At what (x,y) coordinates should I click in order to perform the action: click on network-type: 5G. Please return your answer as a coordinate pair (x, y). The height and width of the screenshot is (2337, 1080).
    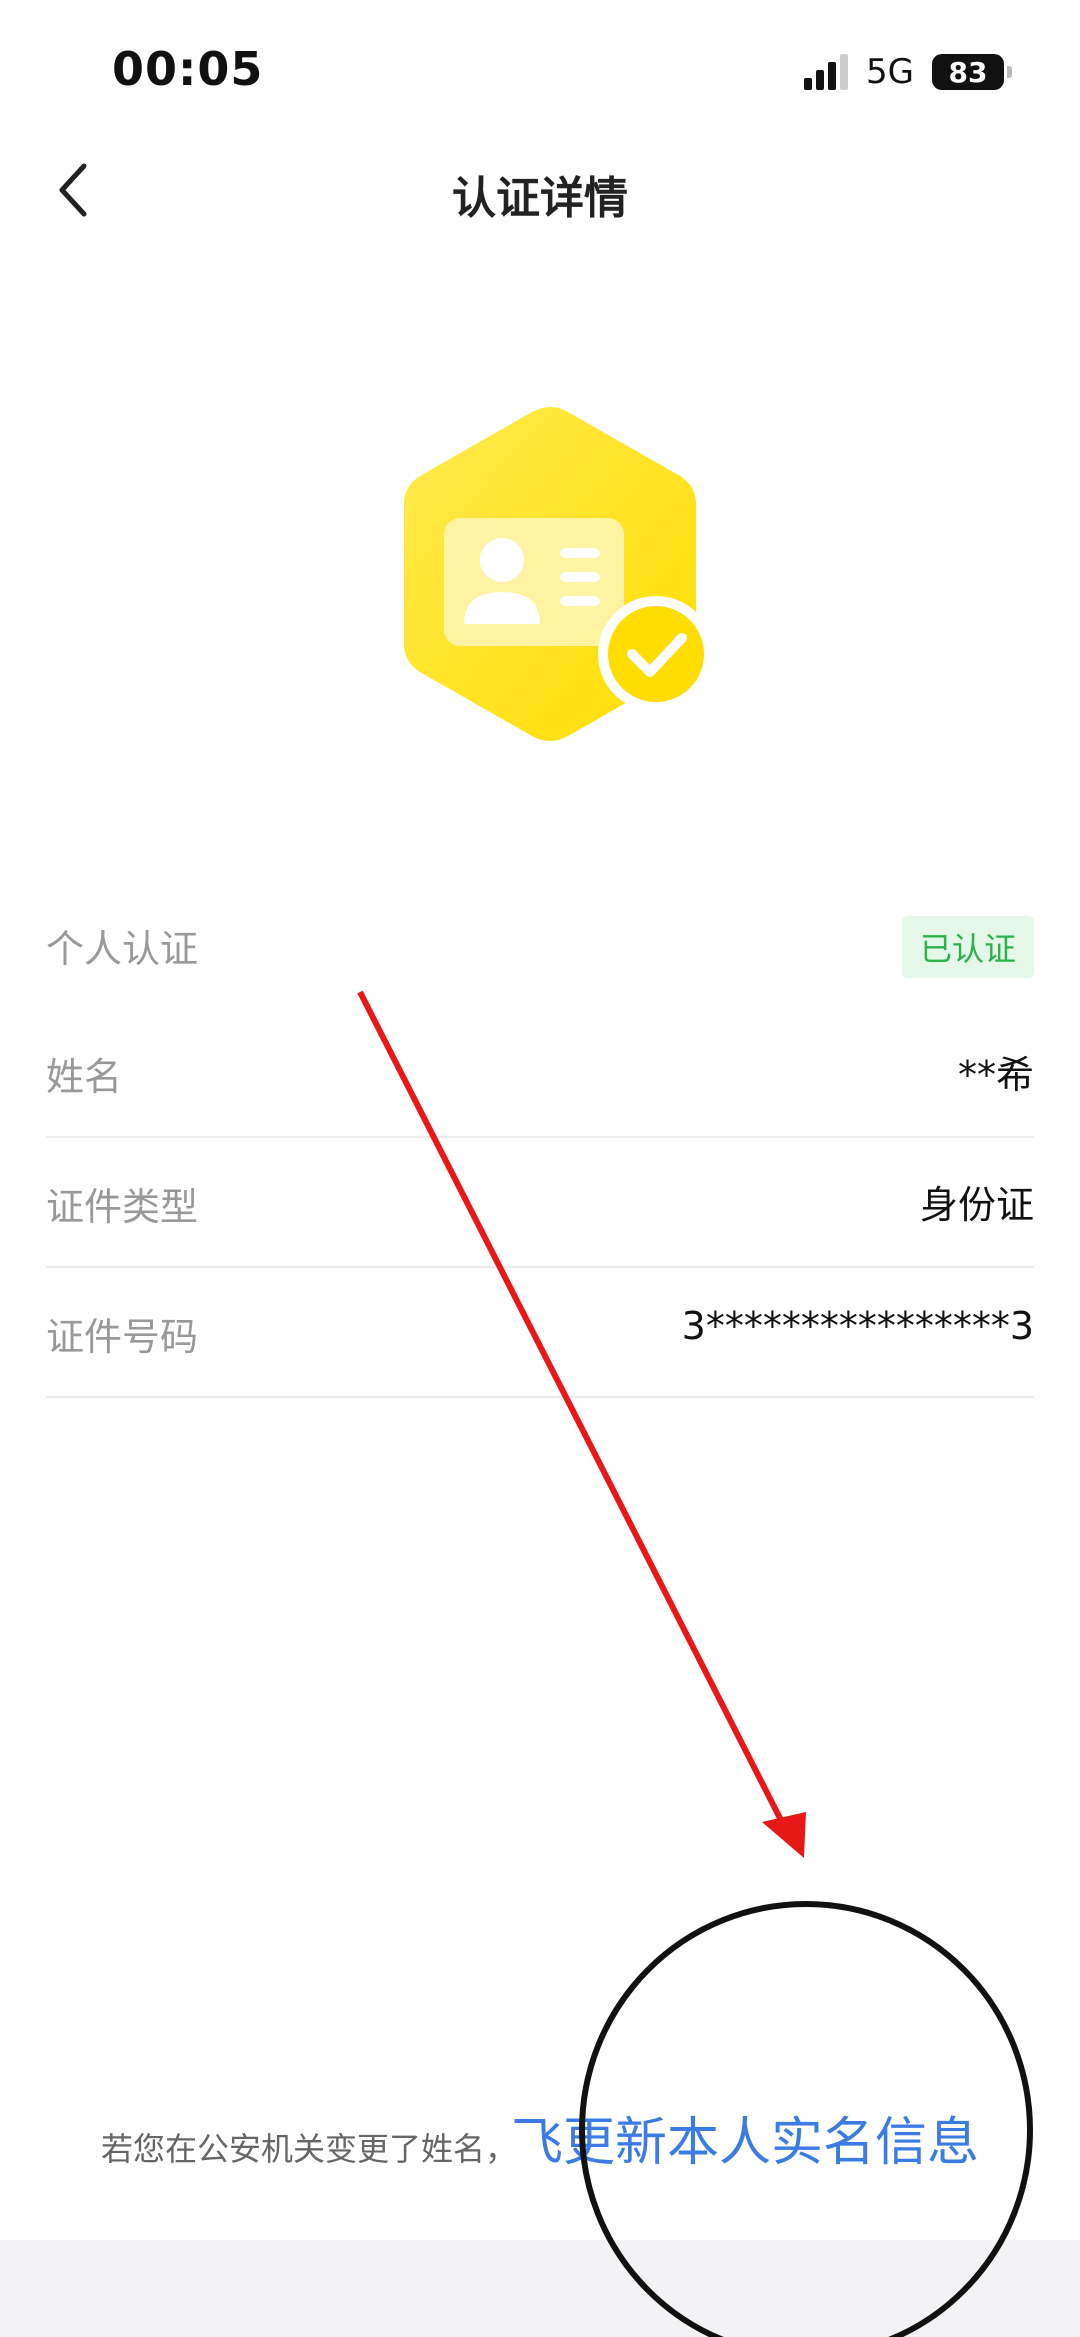
    Looking at the image, I should click on (890, 72).